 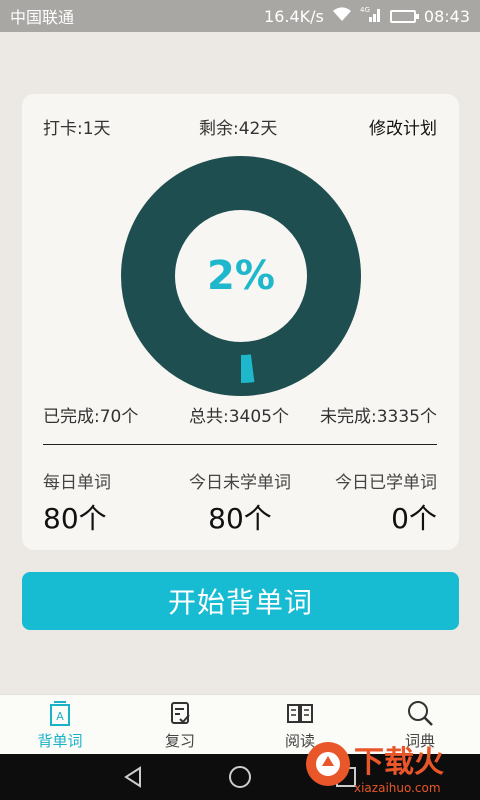 What do you see at coordinates (77, 129) in the screenshot?
I see `checkin-days: 打卡:1天` at bounding box center [77, 129].